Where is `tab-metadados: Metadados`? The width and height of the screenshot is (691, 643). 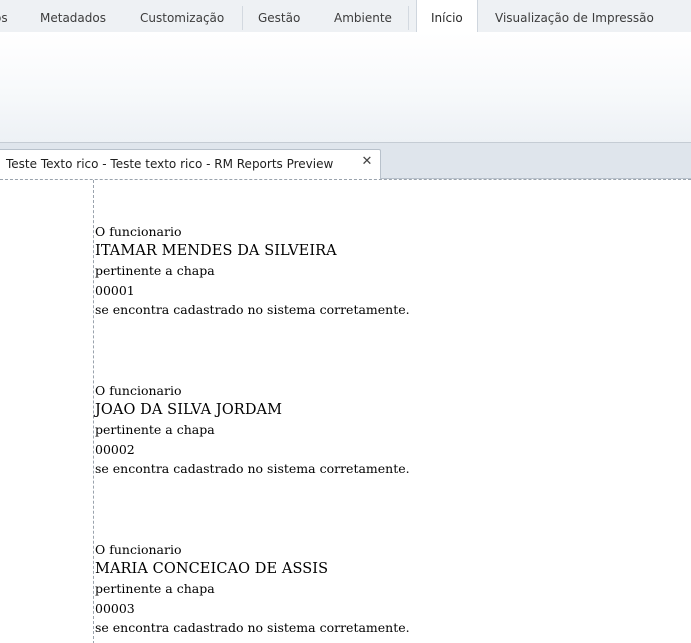
tab-metadados: Metadados is located at coordinates (73, 16).